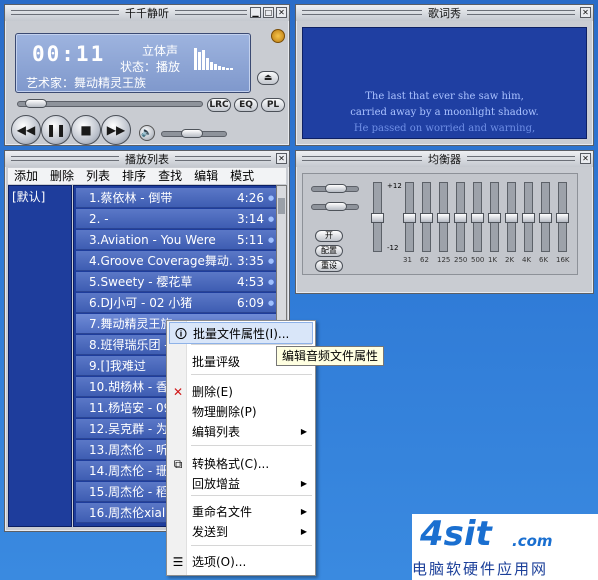 This screenshot has width=598, height=580. I want to click on volume-knob, so click(192, 133).